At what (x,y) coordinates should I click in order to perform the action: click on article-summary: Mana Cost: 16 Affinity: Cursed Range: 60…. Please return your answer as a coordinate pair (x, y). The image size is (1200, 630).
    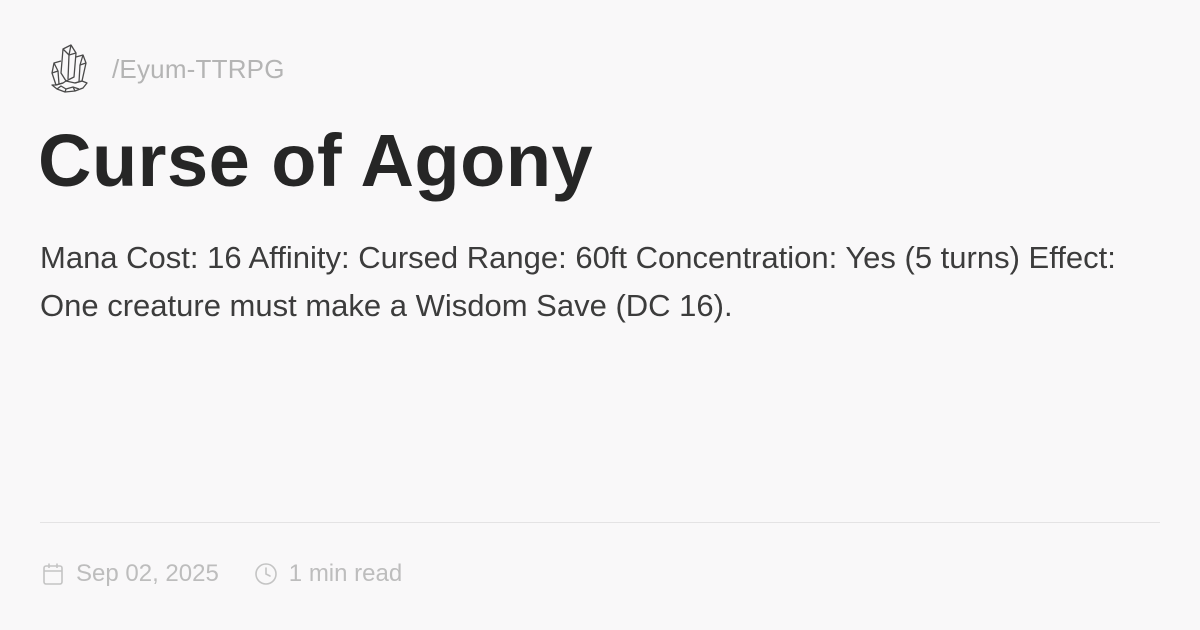
    Looking at the image, I should click on (578, 281).